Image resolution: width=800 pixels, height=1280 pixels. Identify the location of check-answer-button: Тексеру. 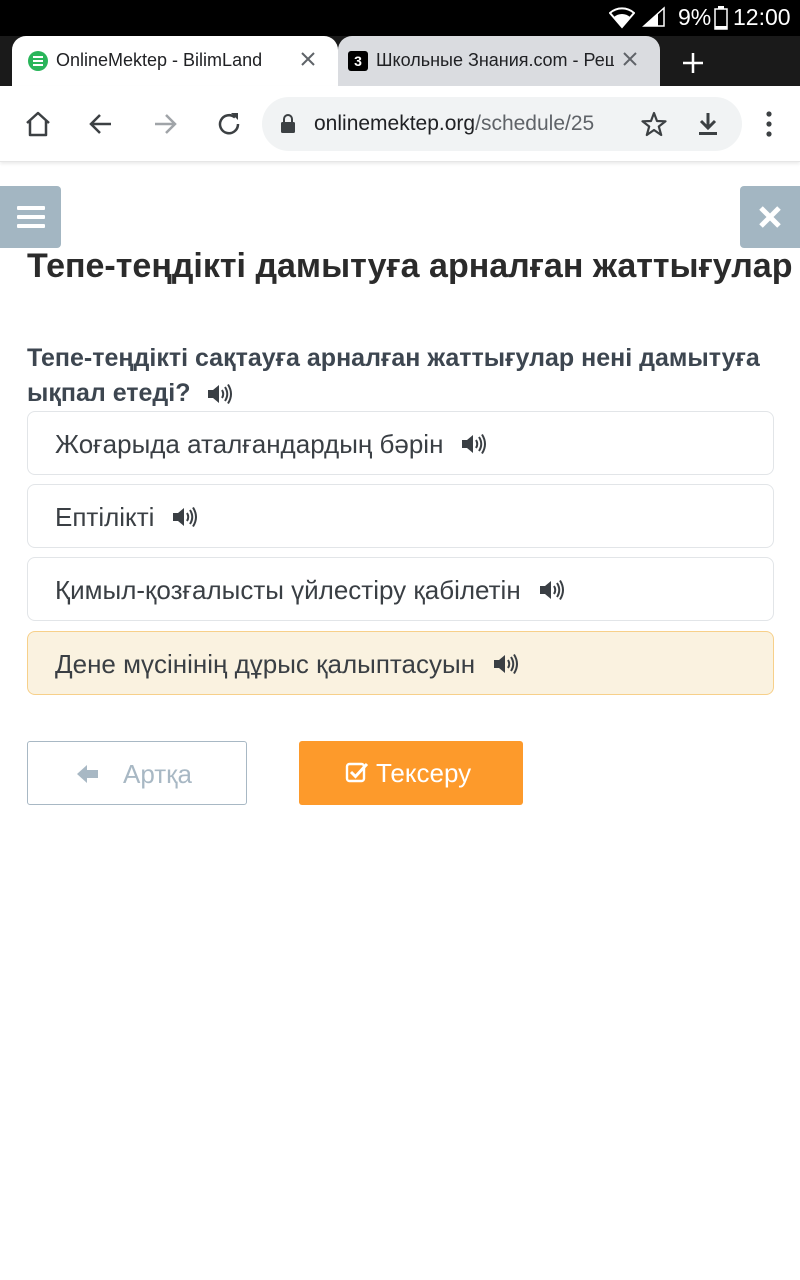
(411, 773).